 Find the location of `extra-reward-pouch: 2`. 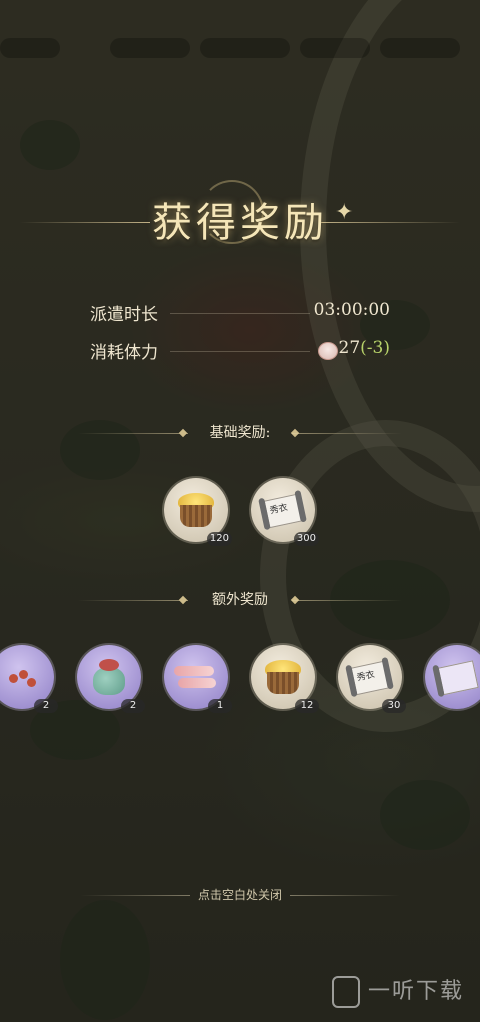

extra-reward-pouch: 2 is located at coordinates (111, 679).